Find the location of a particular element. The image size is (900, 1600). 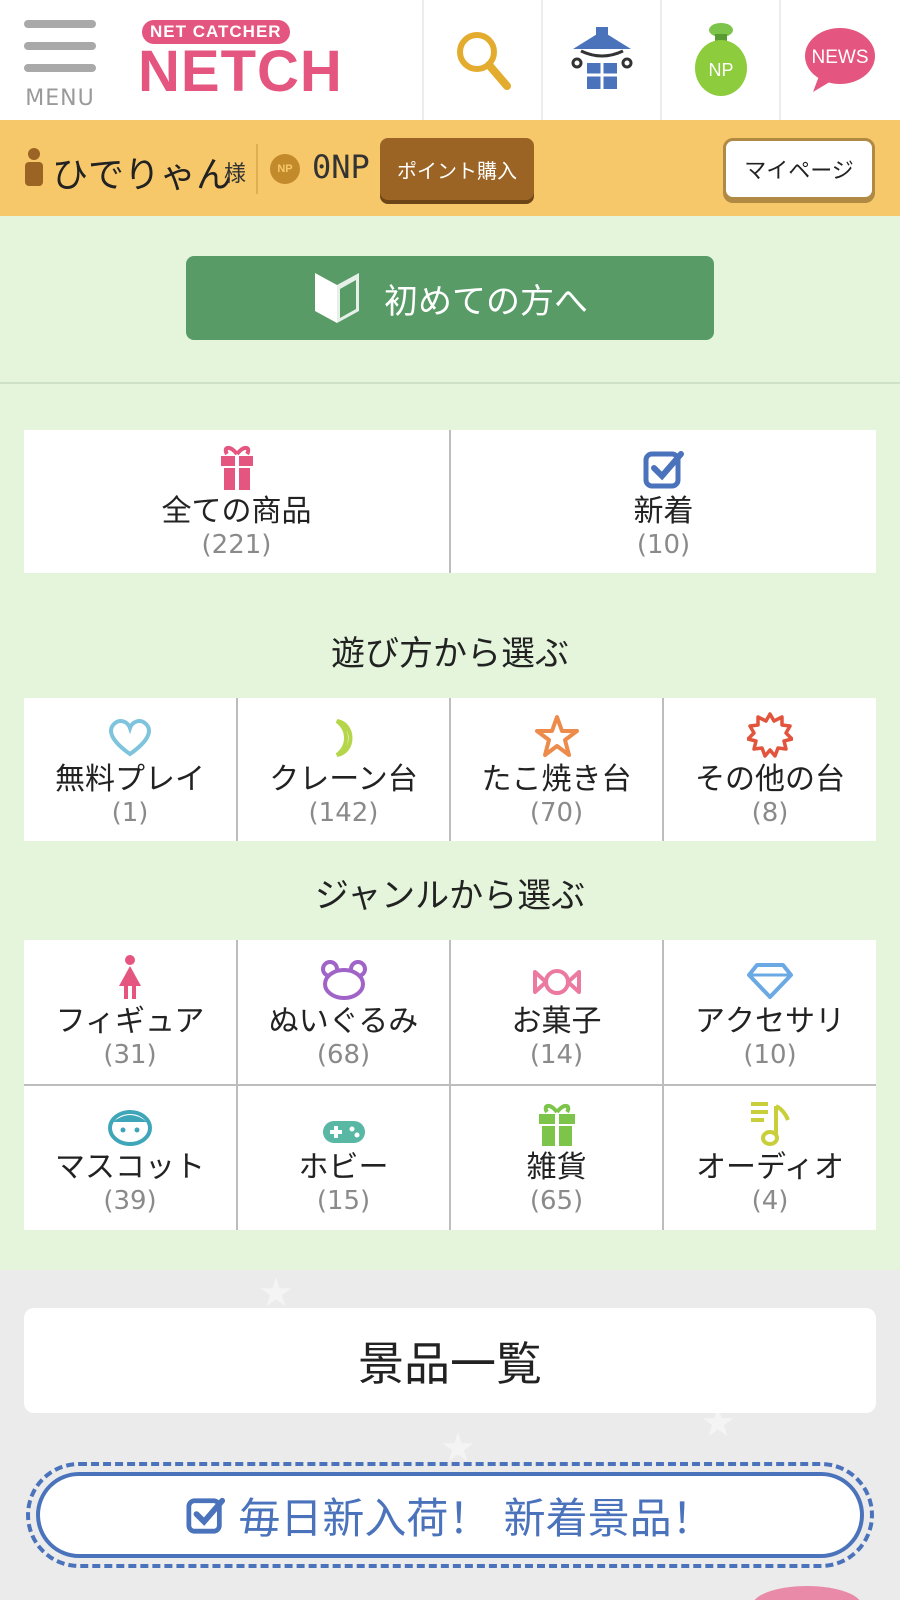

np-bag-icon: NP is located at coordinates (720, 59).